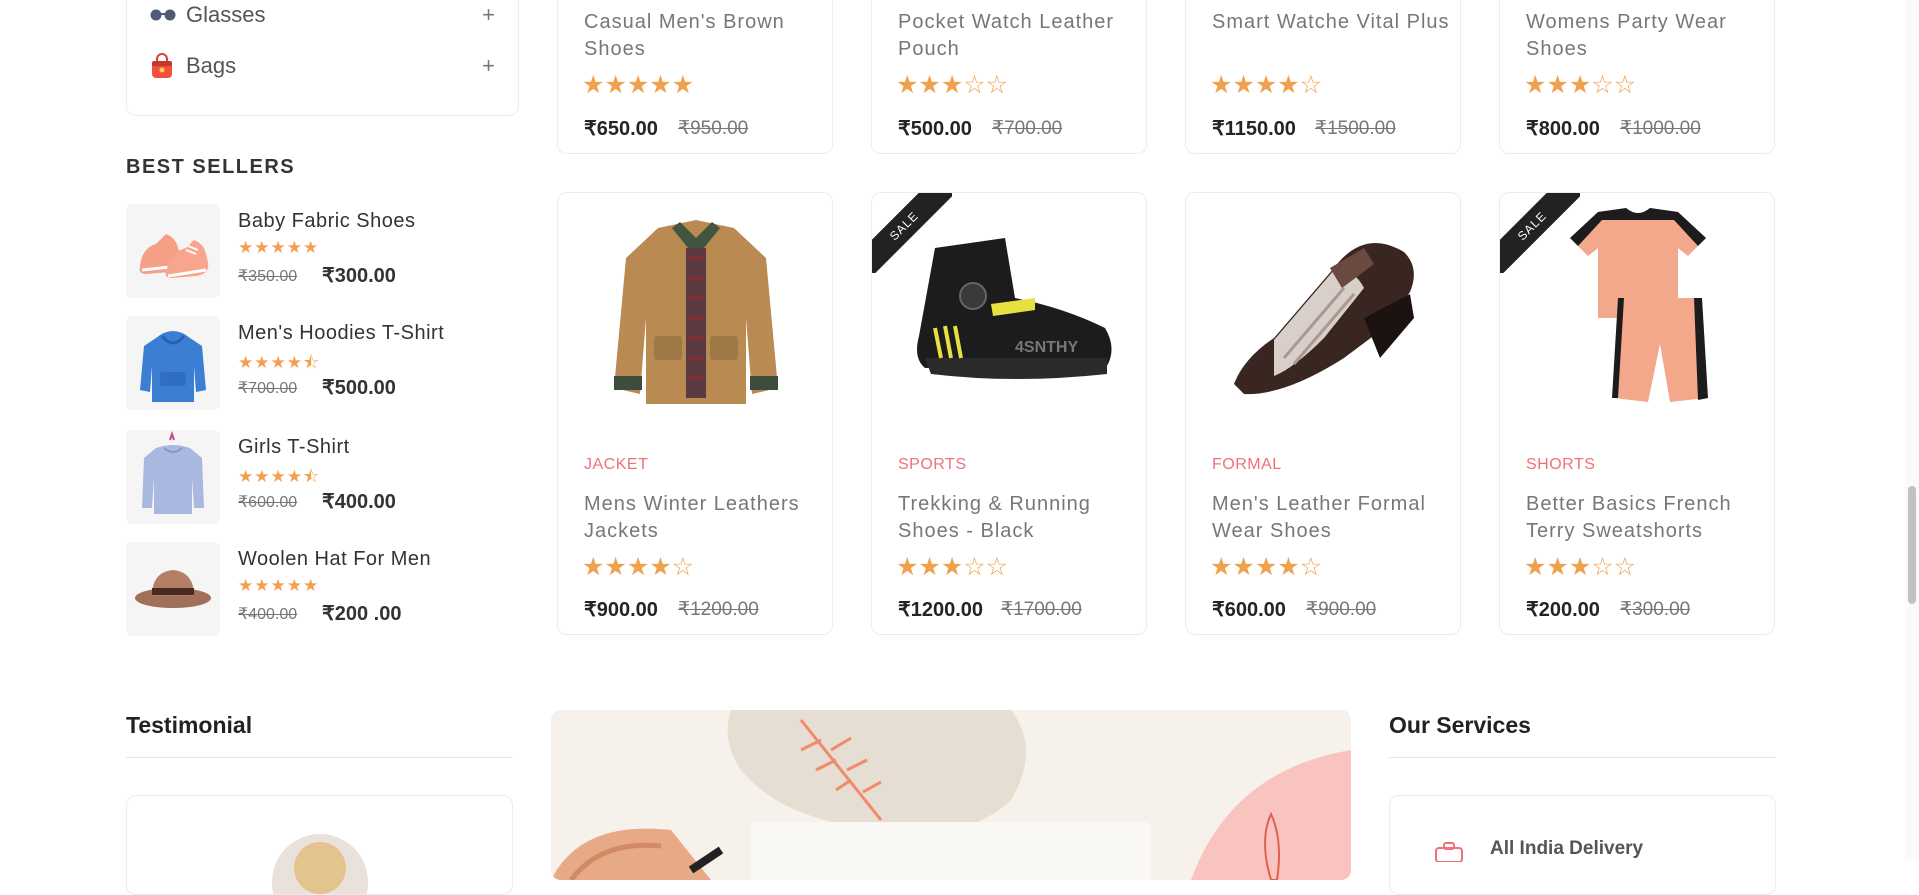  I want to click on testimonial-card, so click(319, 845).